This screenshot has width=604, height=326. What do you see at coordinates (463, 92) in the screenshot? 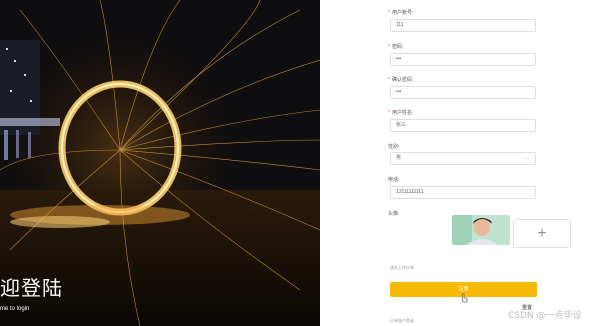
I see `confirm-password-input: •••` at bounding box center [463, 92].